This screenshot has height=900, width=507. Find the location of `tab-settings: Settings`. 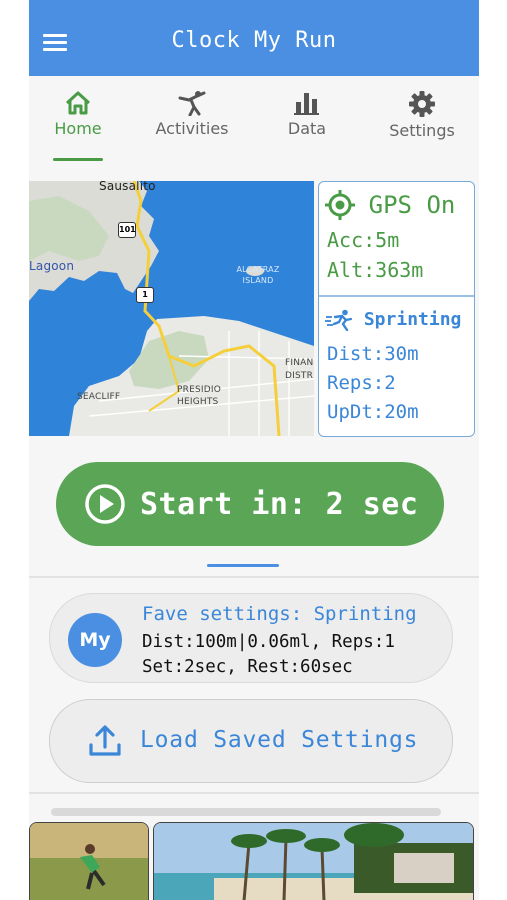

tab-settings: Settings is located at coordinates (422, 115).